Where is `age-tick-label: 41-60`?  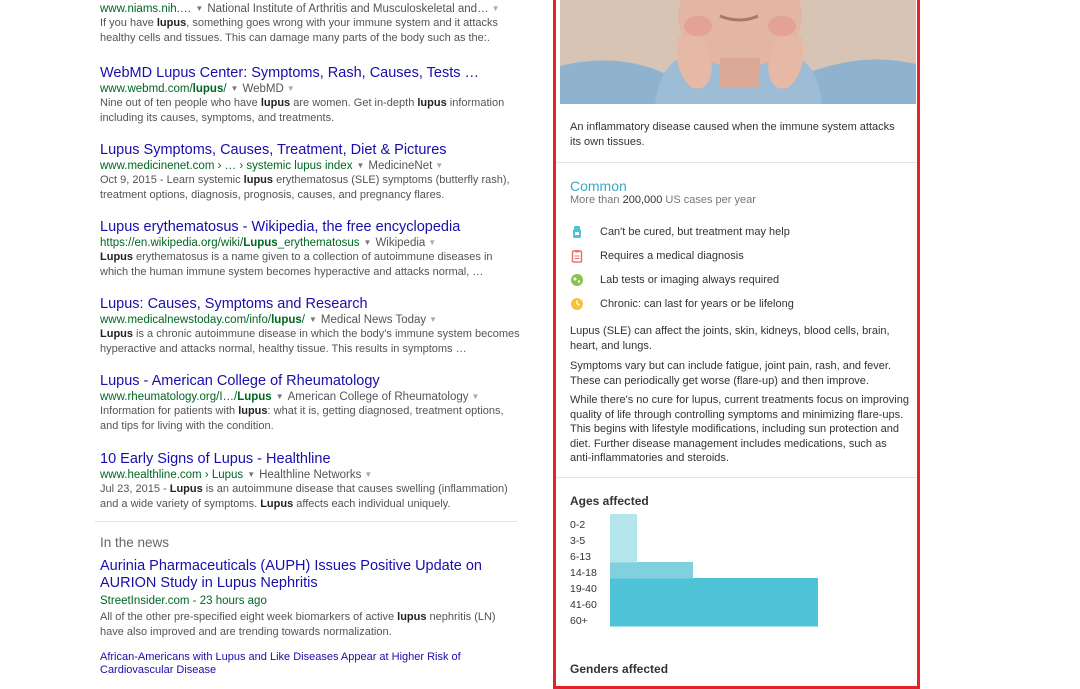
age-tick-label: 41-60 is located at coordinates (583, 605).